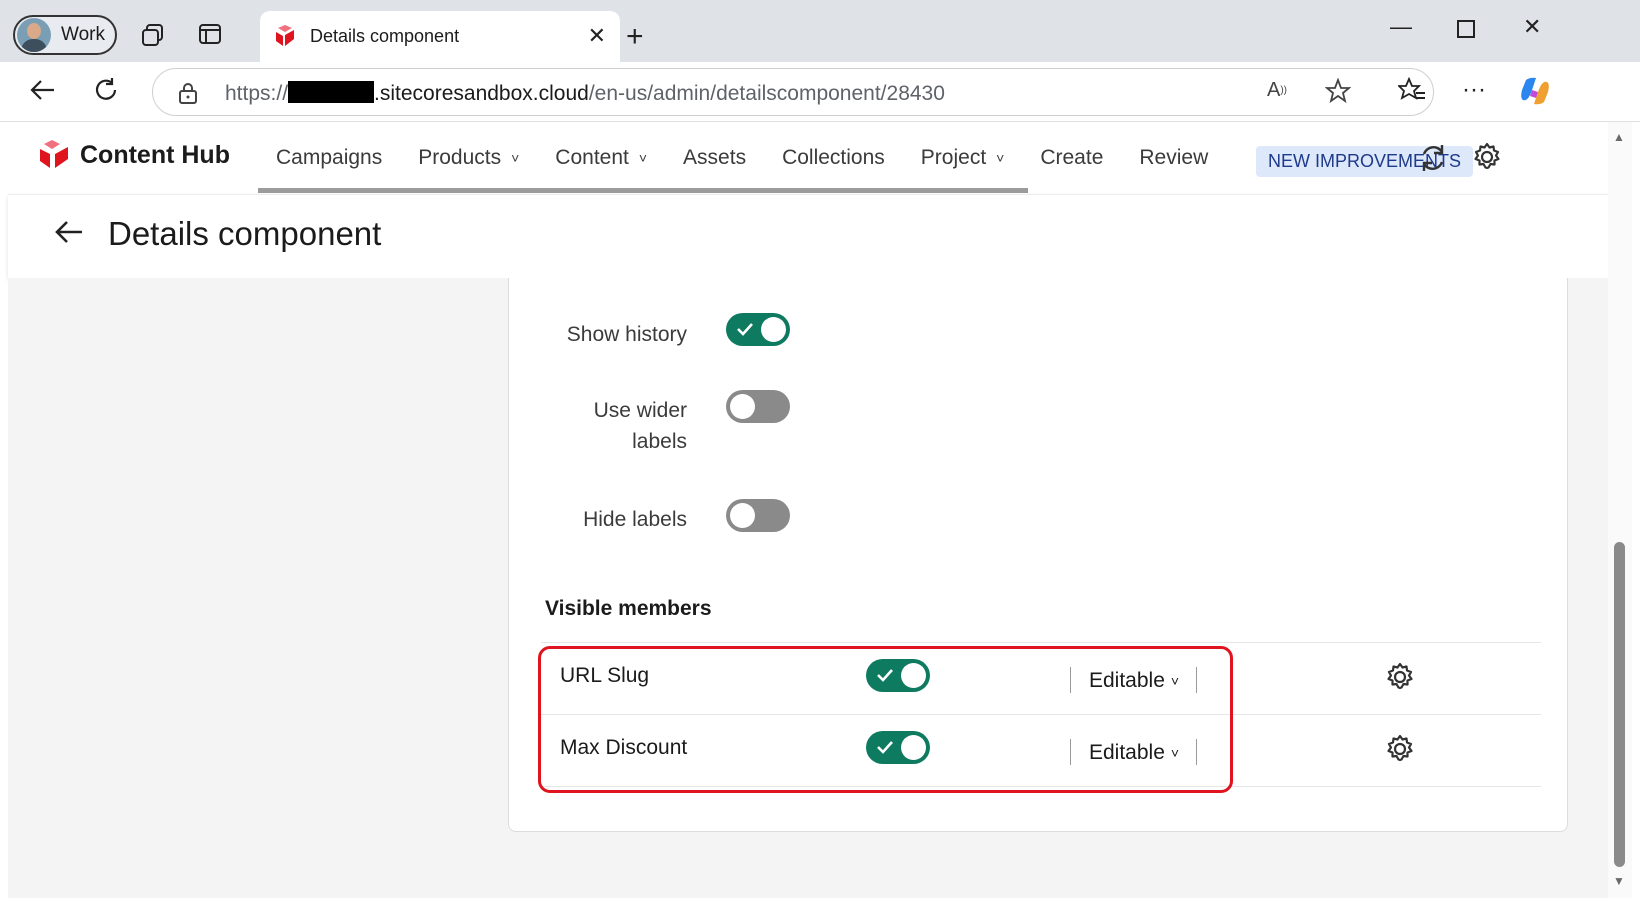 The height and width of the screenshot is (909, 1640). Describe the element at coordinates (635, 37) in the screenshot. I see `new-tab-icon: +` at that location.